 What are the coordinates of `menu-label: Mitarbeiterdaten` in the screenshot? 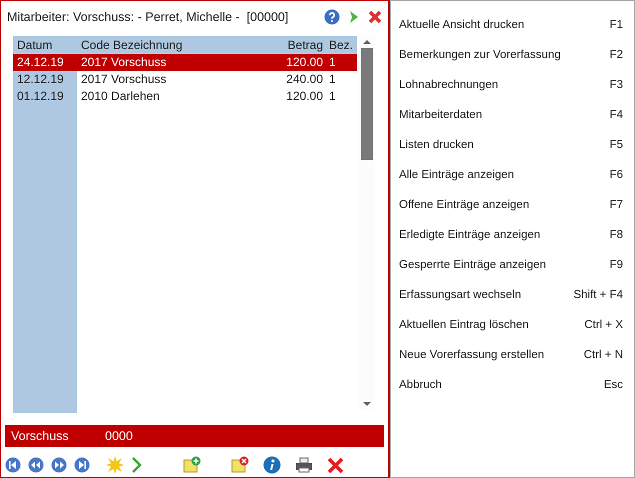 It's located at (440, 116).